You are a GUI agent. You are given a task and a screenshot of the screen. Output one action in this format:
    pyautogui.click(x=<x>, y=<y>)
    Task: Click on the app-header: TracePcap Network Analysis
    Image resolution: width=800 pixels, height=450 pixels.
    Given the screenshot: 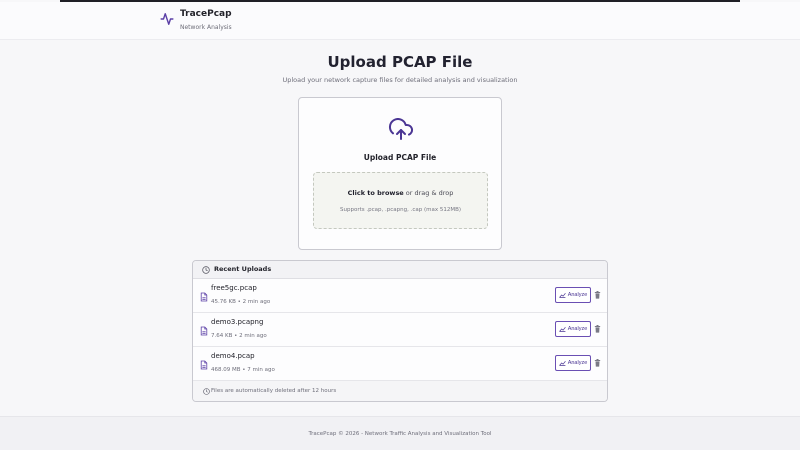 What is the action you would take?
    pyautogui.click(x=400, y=21)
    